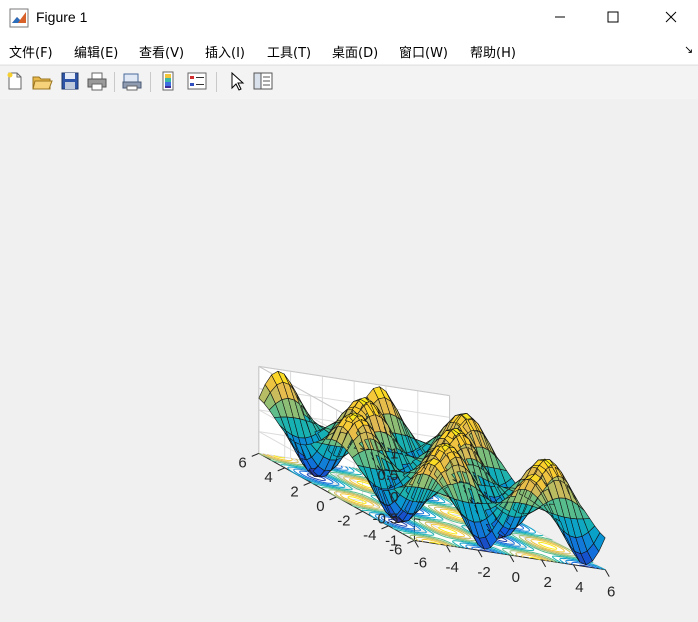 The width and height of the screenshot is (698, 622). Describe the element at coordinates (579, 587) in the screenshot. I see `x-tick-label: 4` at that location.